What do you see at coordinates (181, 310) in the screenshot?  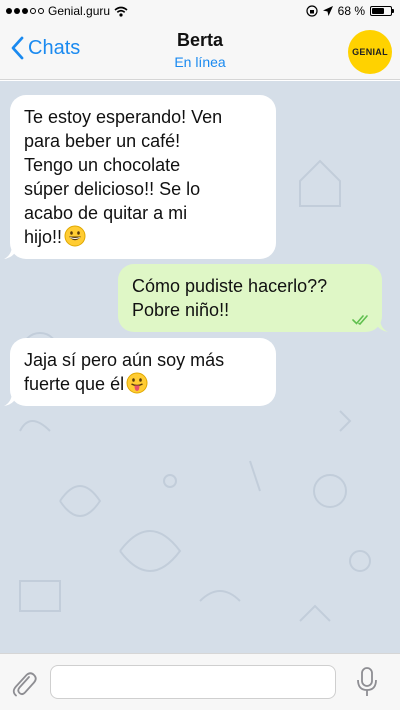 I see `message-text-line: Pobre niño!!` at bounding box center [181, 310].